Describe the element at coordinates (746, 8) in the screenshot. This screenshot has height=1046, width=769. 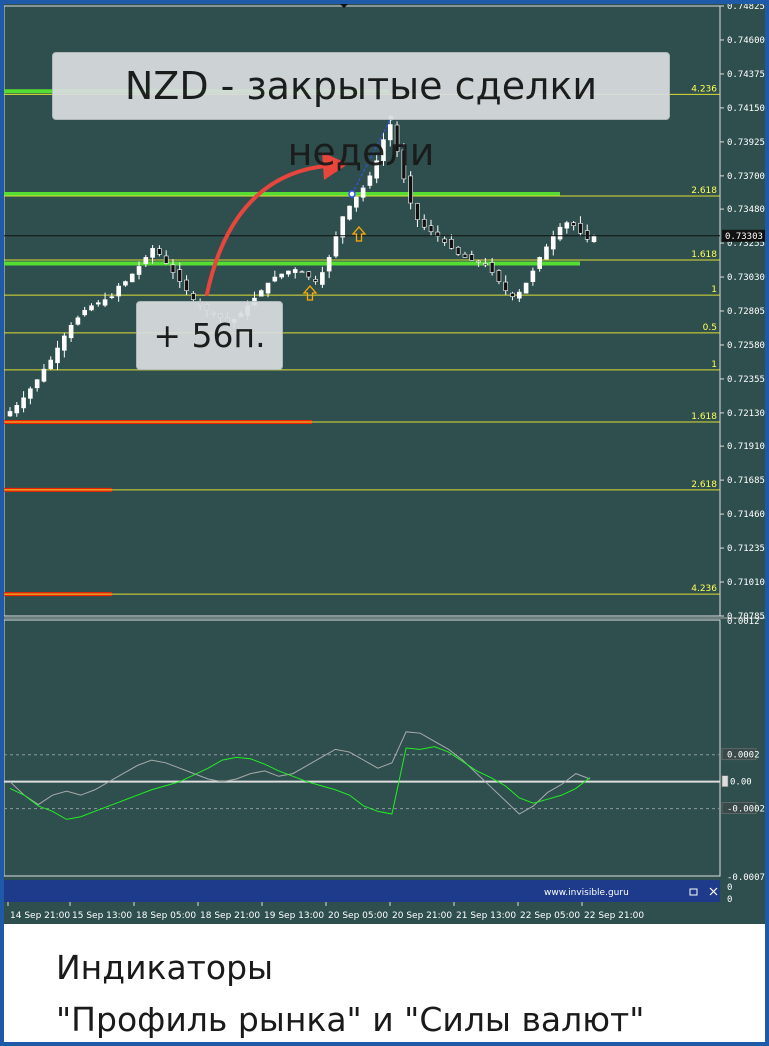
I see `y-tick-label: 0.74825` at that location.